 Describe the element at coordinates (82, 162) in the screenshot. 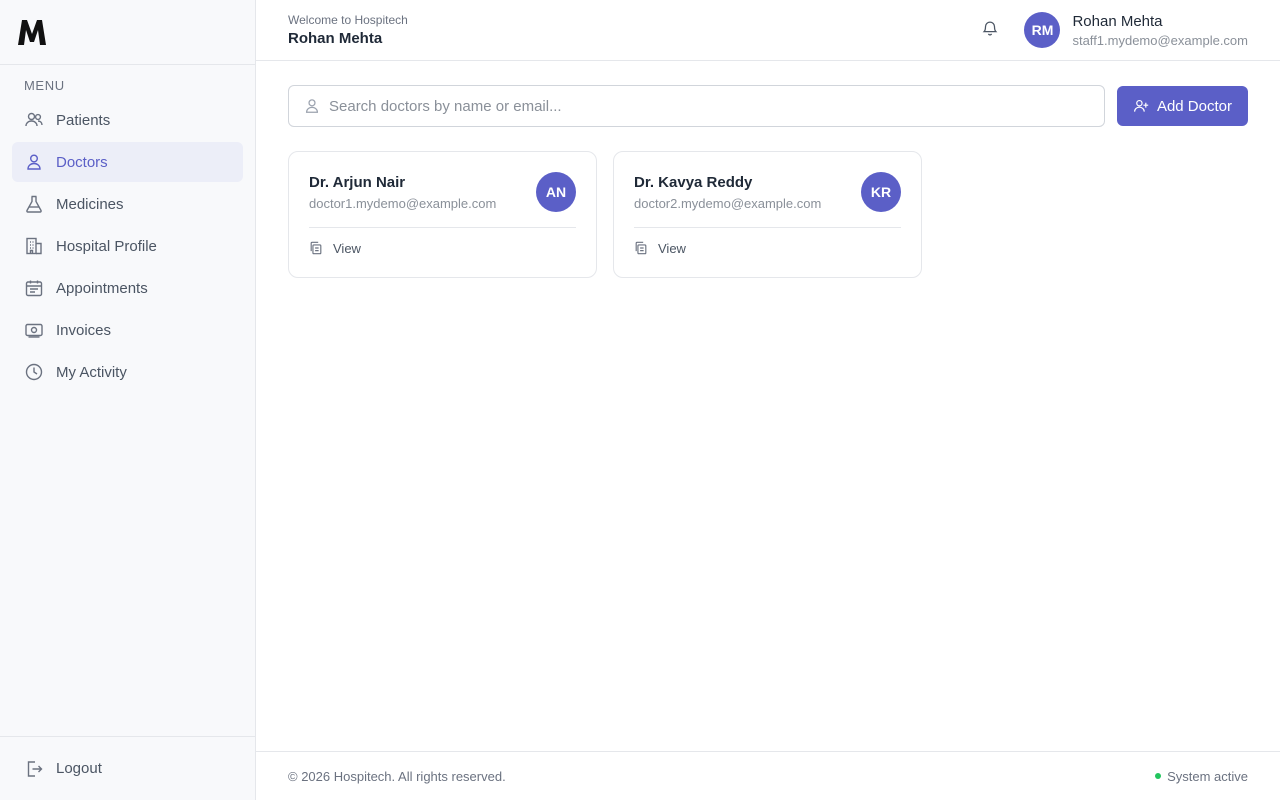

I see `sidebar-item-label: Doctors` at that location.